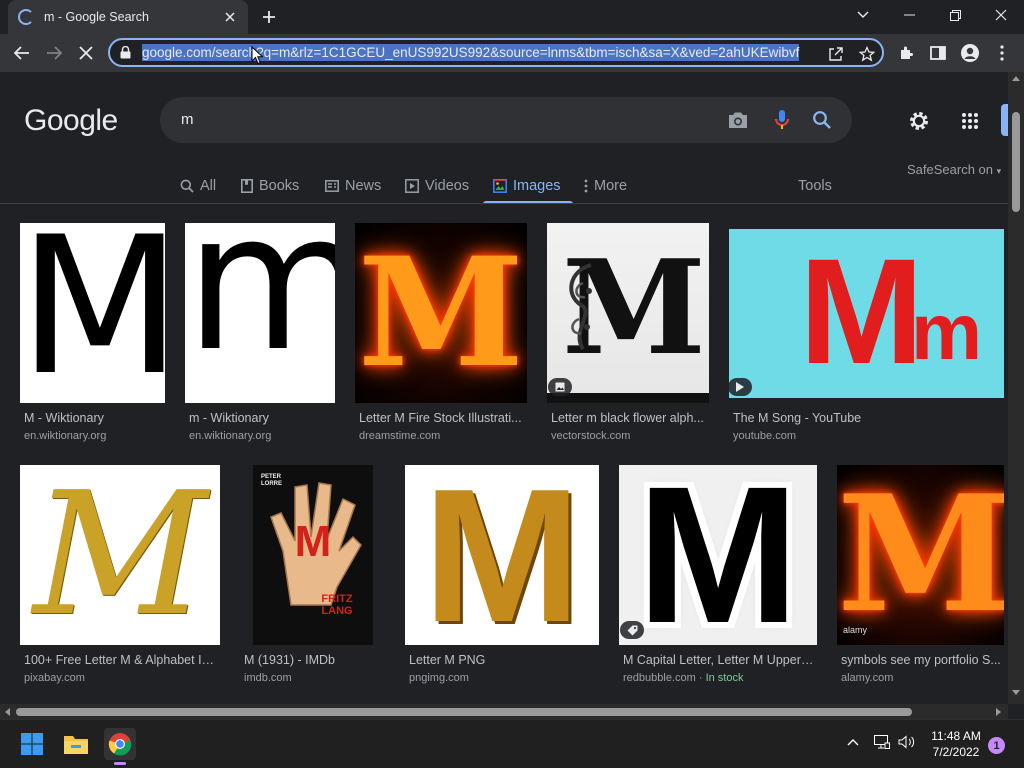 This screenshot has height=768, width=1024. What do you see at coordinates (909, 15) in the screenshot?
I see `minimize-button` at bounding box center [909, 15].